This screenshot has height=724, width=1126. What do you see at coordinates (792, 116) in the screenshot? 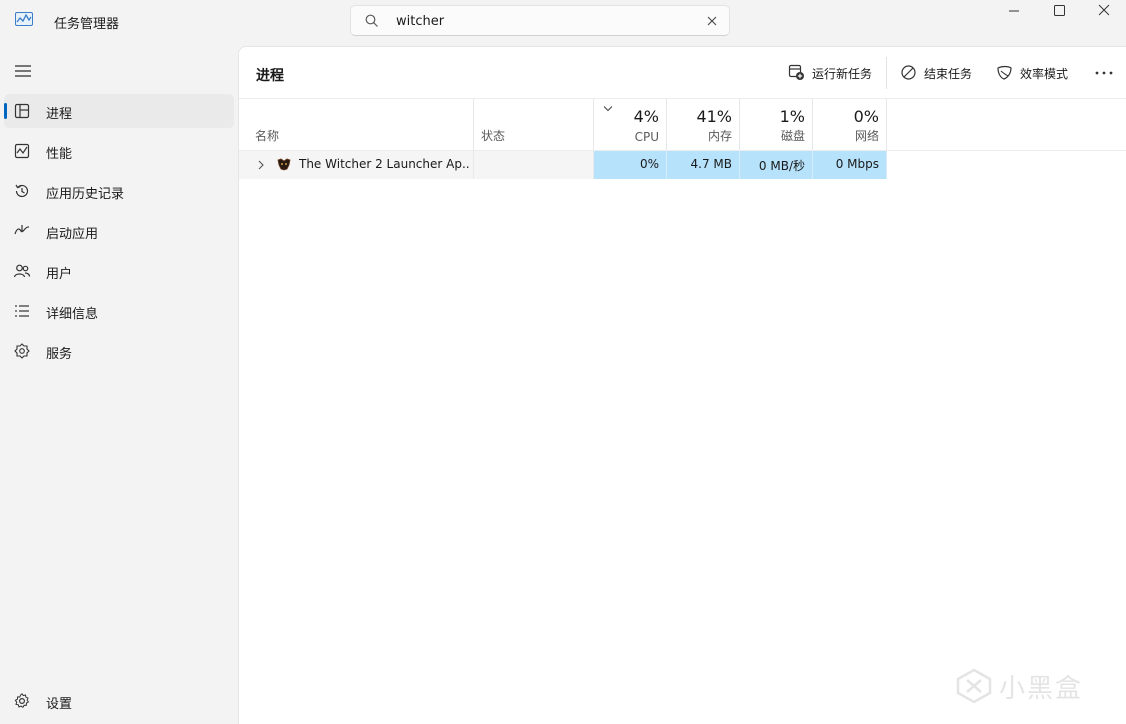
I see `disk-percent: 1%` at bounding box center [792, 116].